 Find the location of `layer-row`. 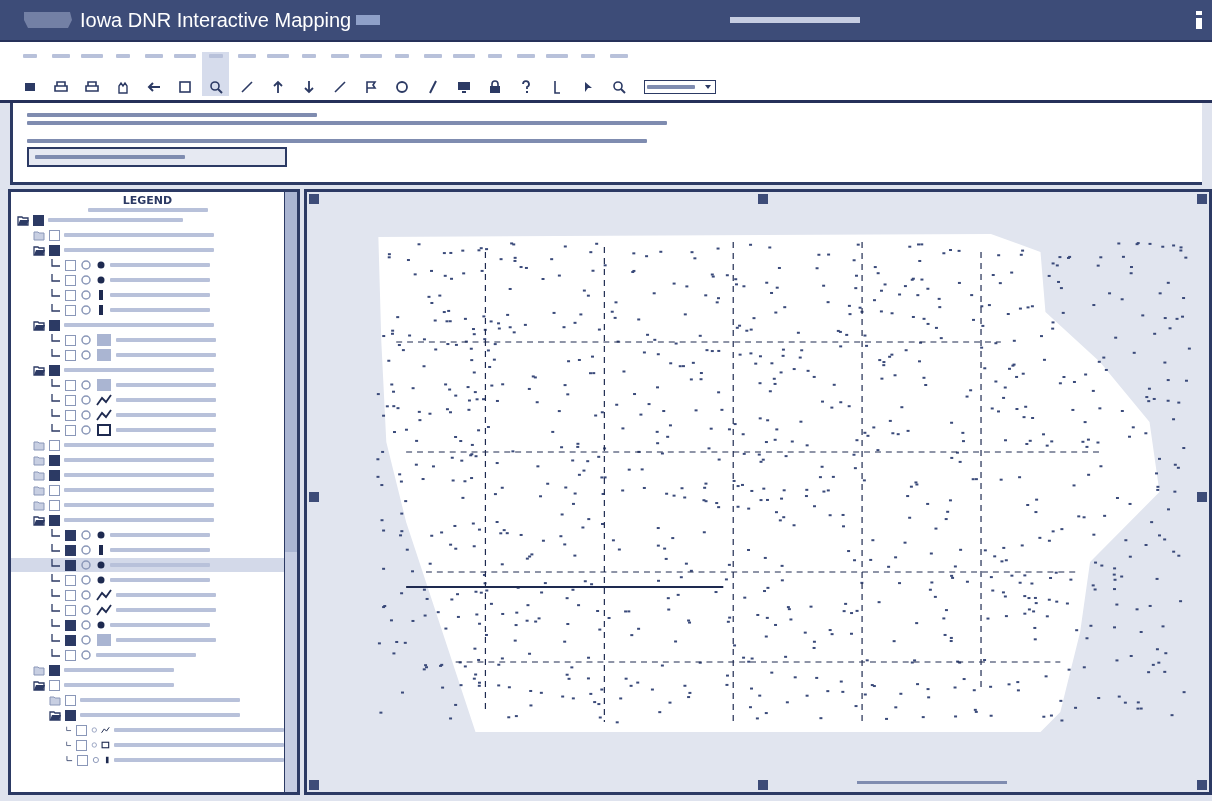

layer-row is located at coordinates (147, 565).